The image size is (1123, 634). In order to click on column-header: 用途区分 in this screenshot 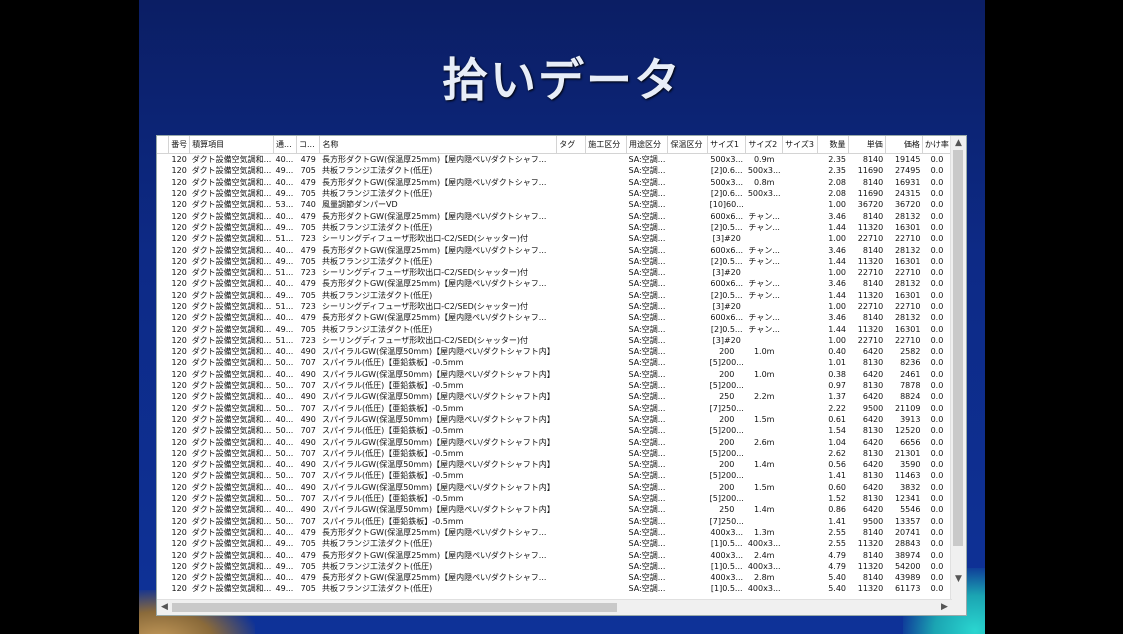, I will do `click(647, 145)`.